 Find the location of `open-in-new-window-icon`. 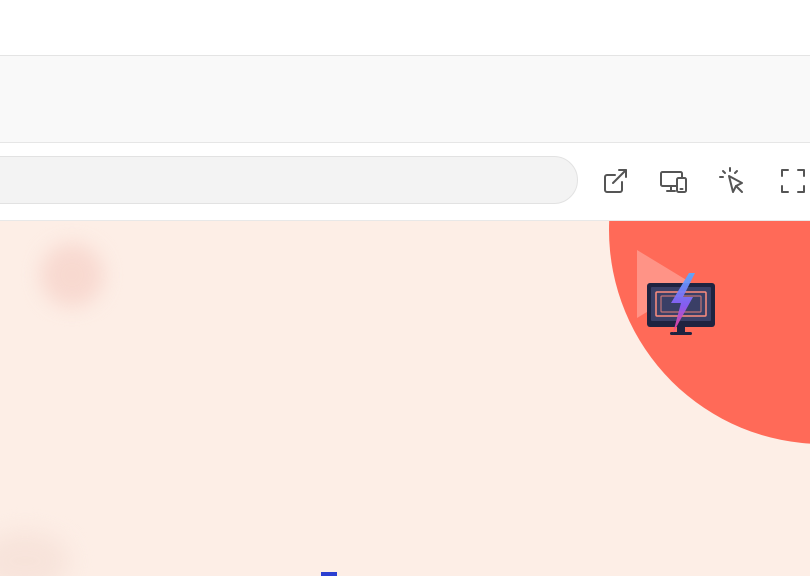

open-in-new-window-icon is located at coordinates (615, 181).